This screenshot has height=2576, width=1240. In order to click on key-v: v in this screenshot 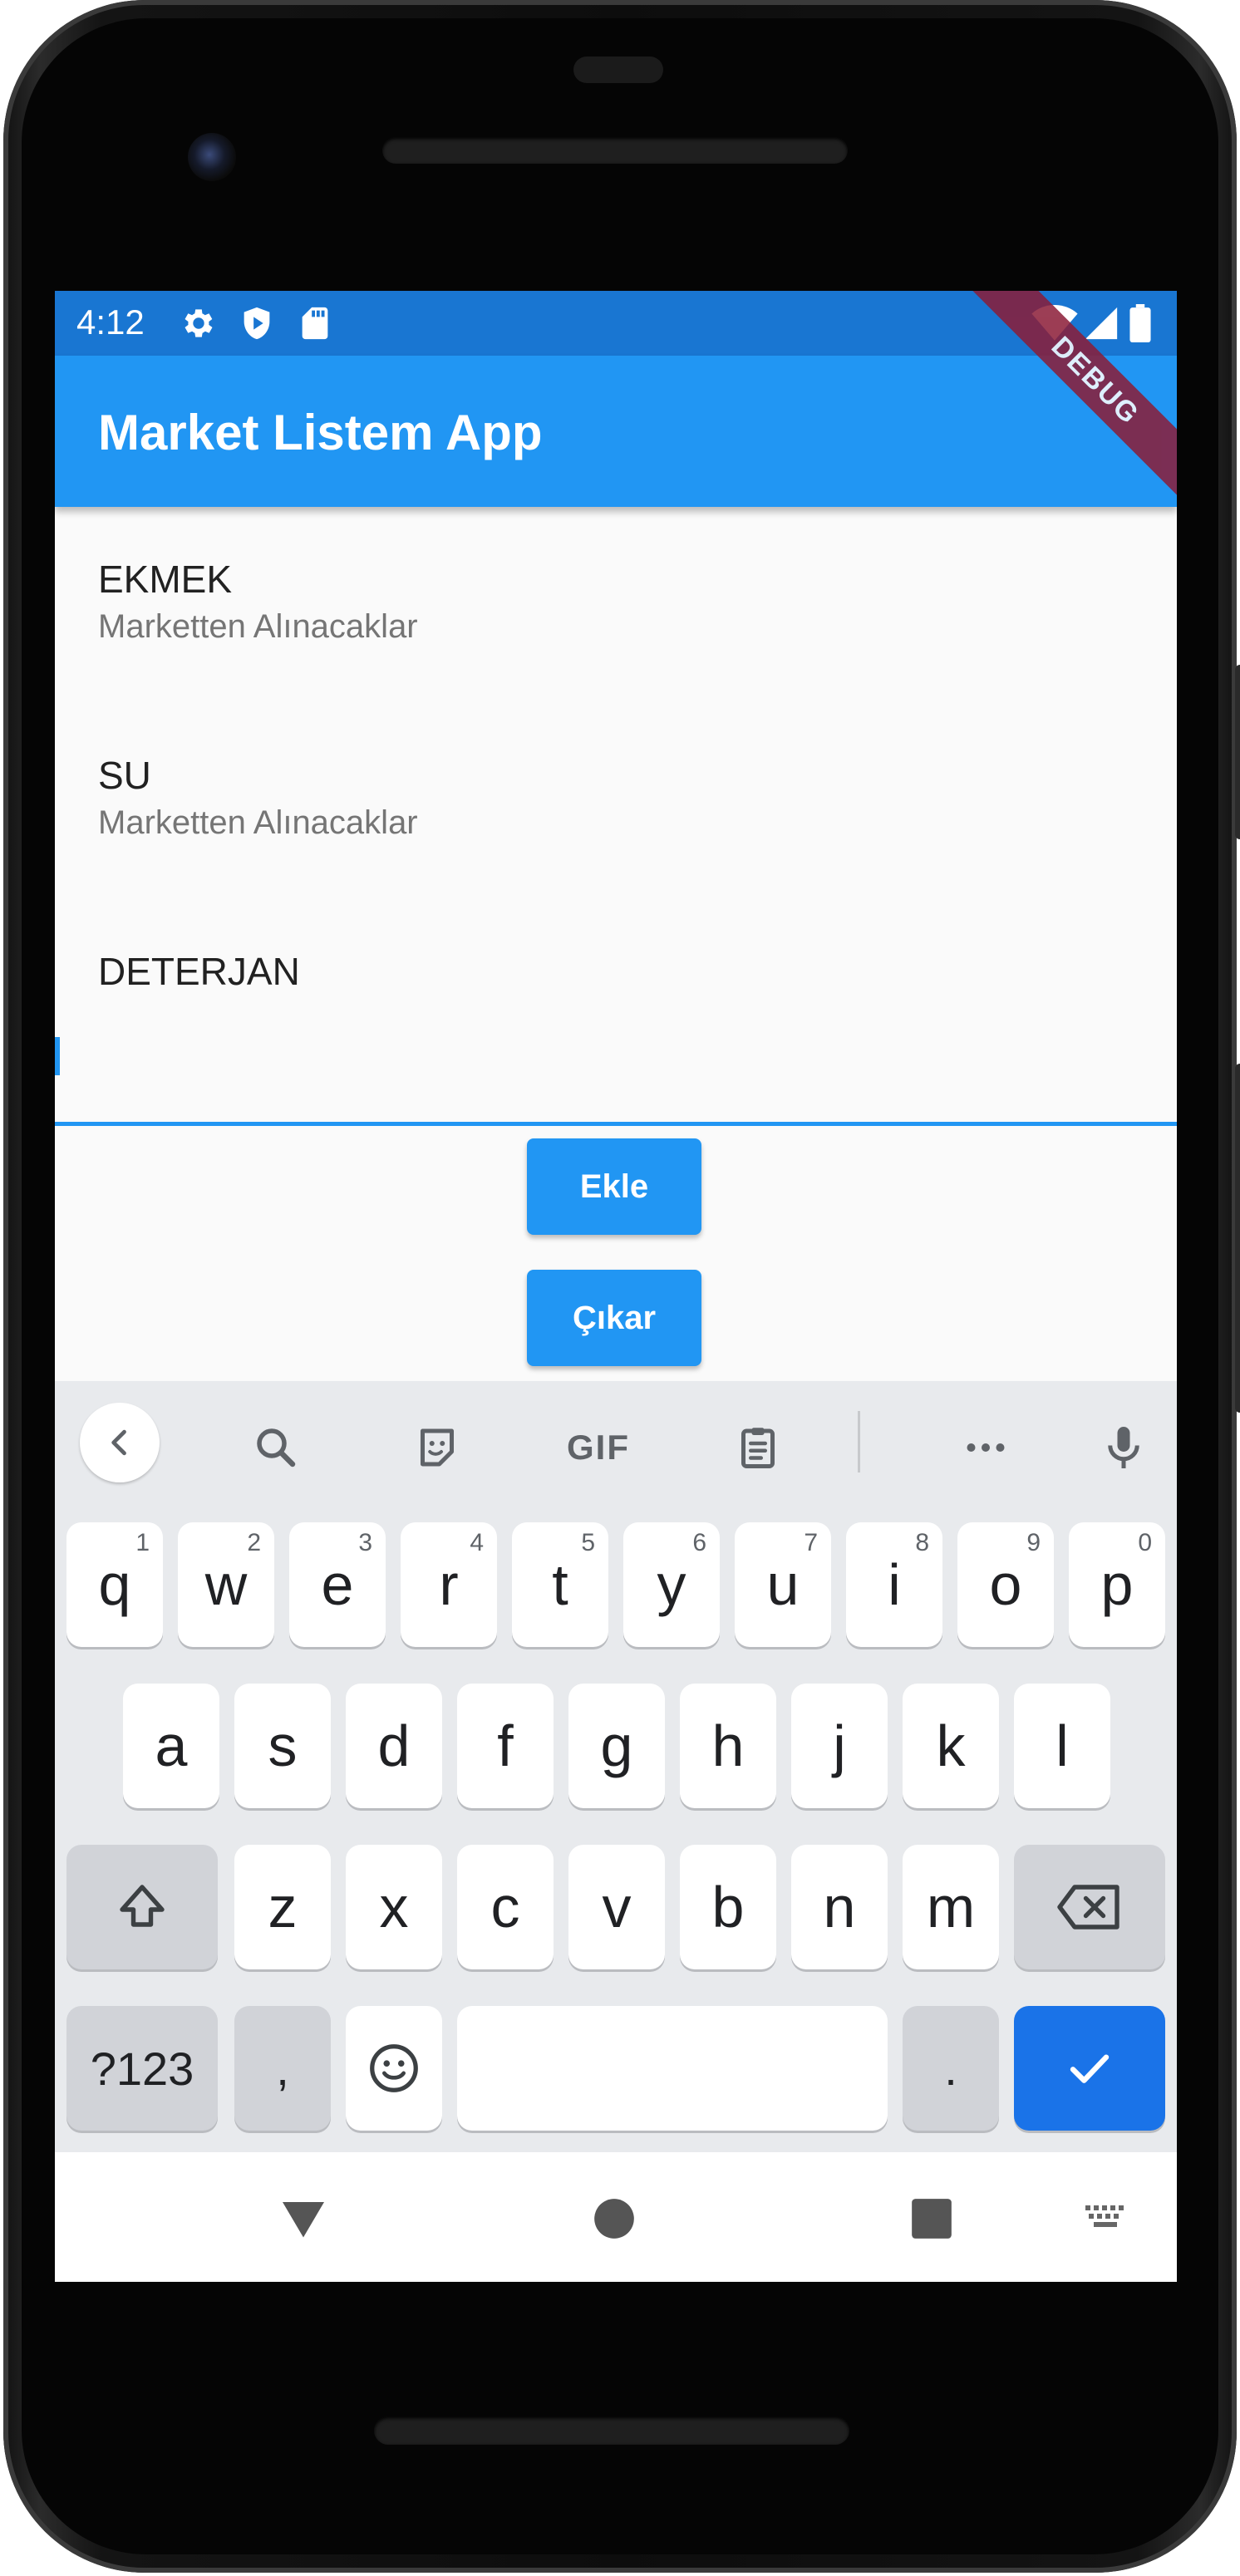, I will do `click(616, 1907)`.